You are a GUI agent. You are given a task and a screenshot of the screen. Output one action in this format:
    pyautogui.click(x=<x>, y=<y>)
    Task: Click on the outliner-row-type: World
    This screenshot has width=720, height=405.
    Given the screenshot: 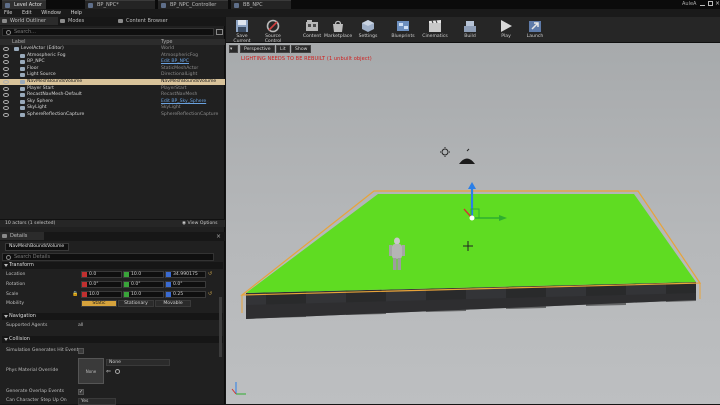 What is the action you would take?
    pyautogui.click(x=168, y=48)
    